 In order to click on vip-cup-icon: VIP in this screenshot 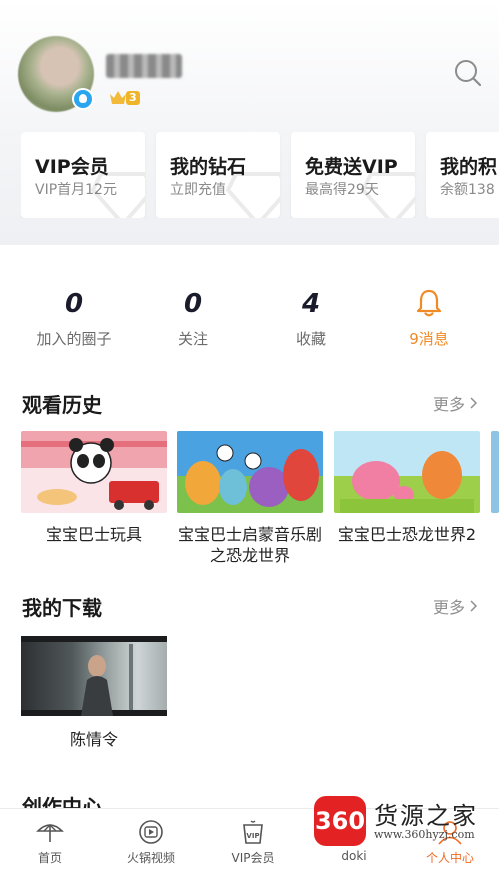, I will do `click(253, 832)`.